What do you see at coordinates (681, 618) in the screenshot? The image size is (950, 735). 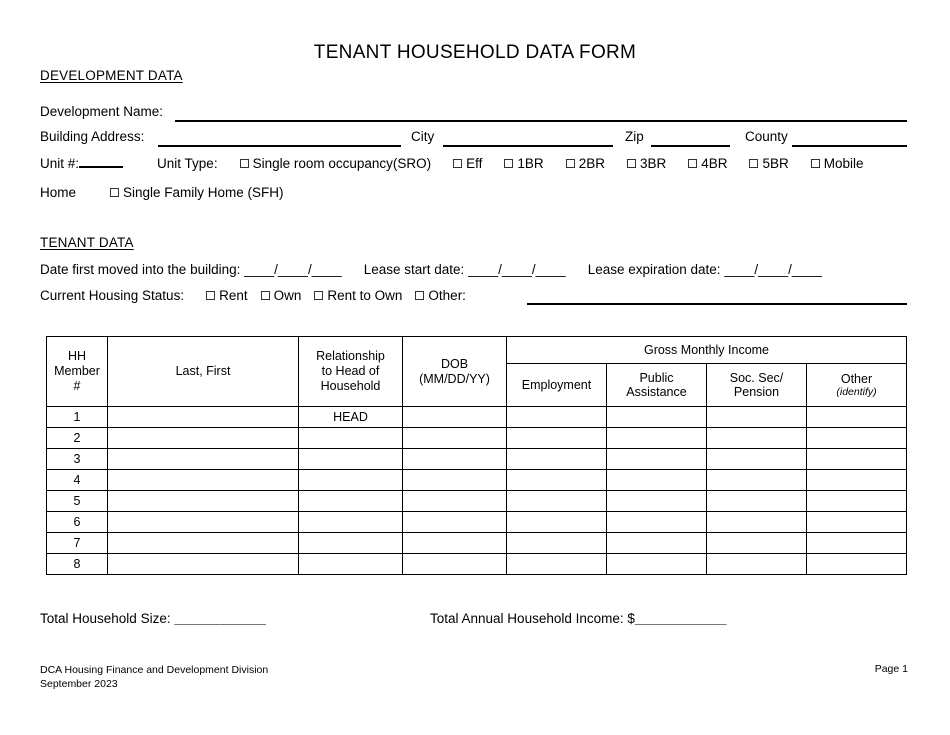 I see `total-annual-income-field: _____________` at bounding box center [681, 618].